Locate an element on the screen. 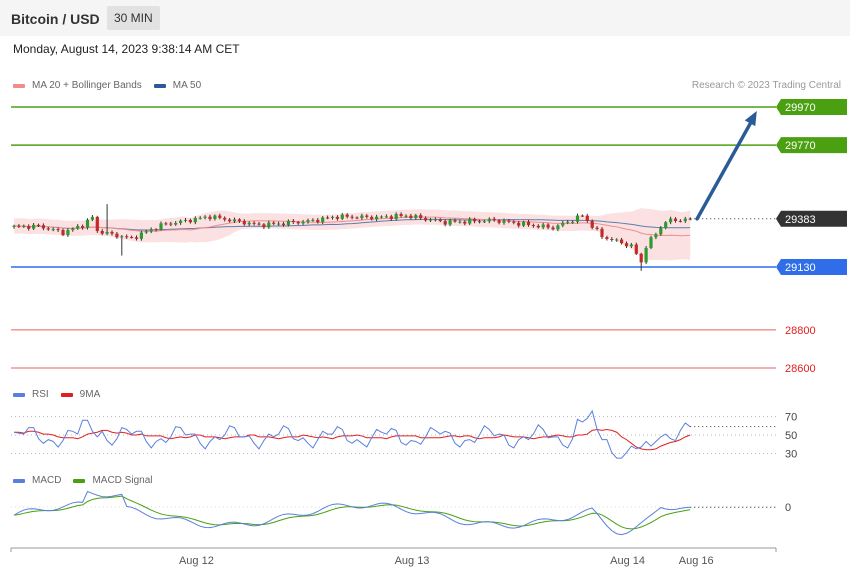 This screenshot has width=850, height=576. current-price-label: 29383 is located at coordinates (800, 220).